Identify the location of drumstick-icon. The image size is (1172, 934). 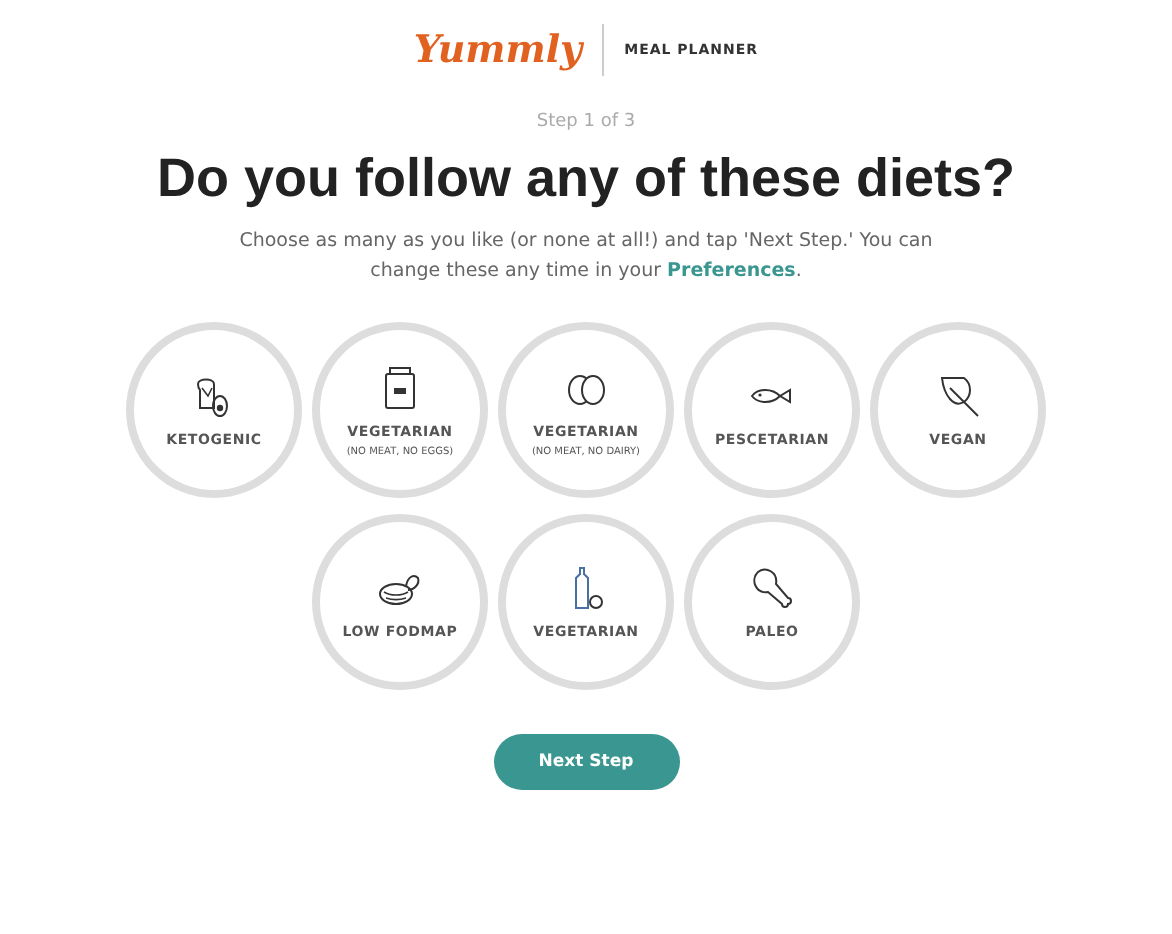
(772, 588).